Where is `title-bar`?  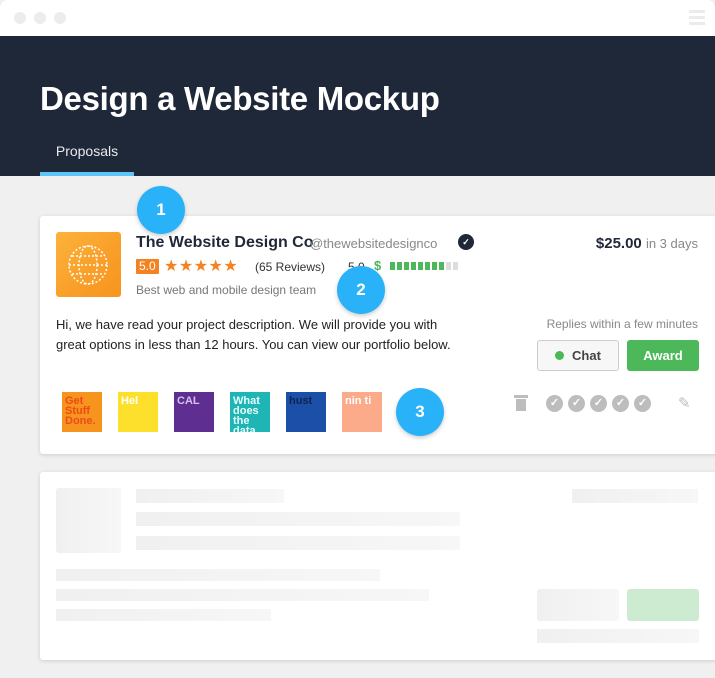
title-bar is located at coordinates (357, 18).